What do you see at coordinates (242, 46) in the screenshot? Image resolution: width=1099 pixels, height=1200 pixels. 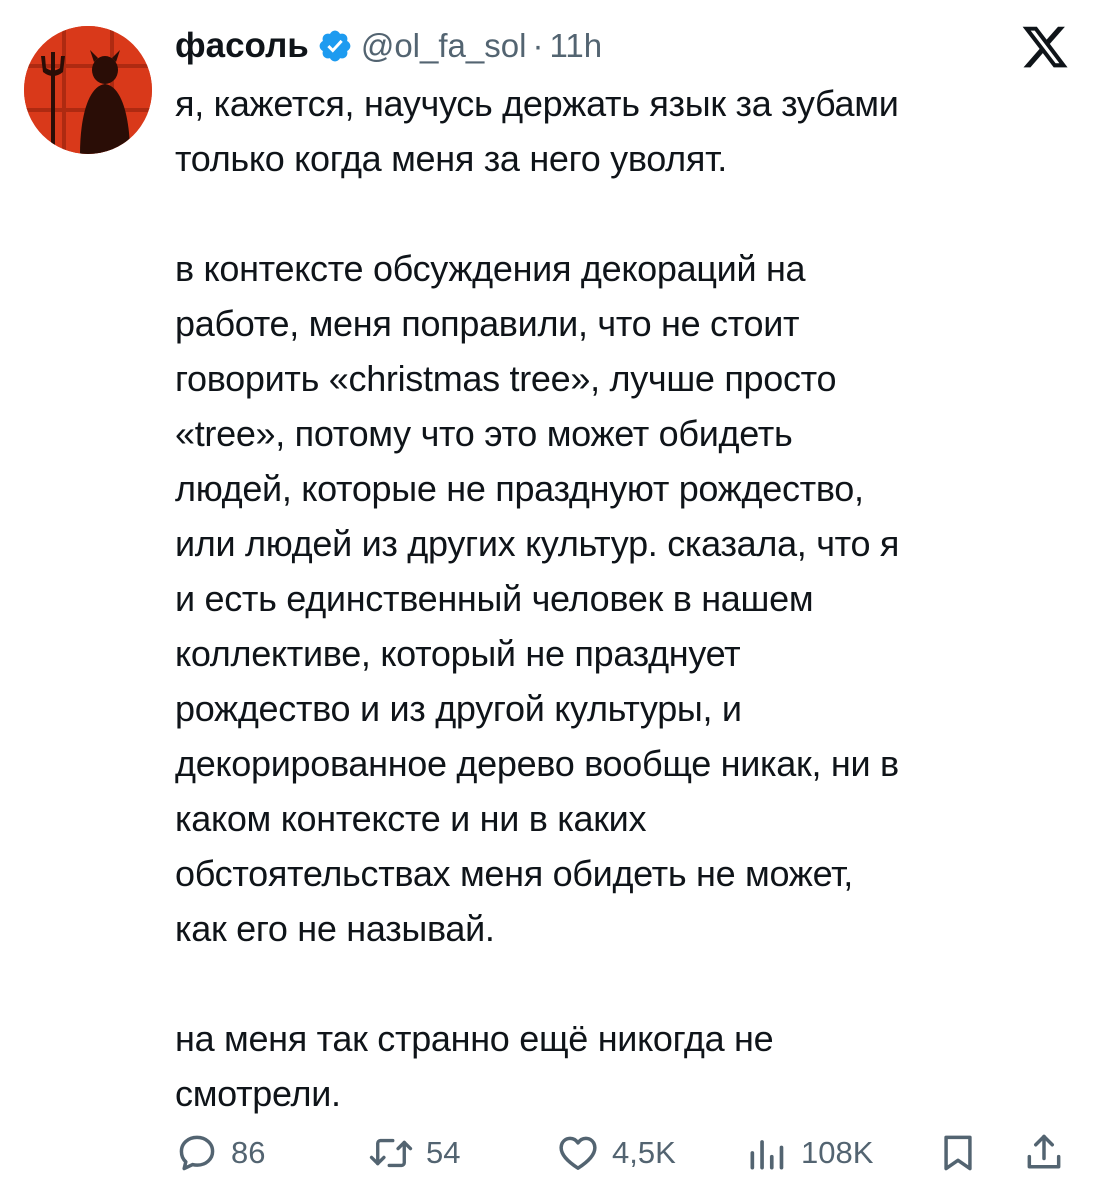 I see `display-name: фасоль` at bounding box center [242, 46].